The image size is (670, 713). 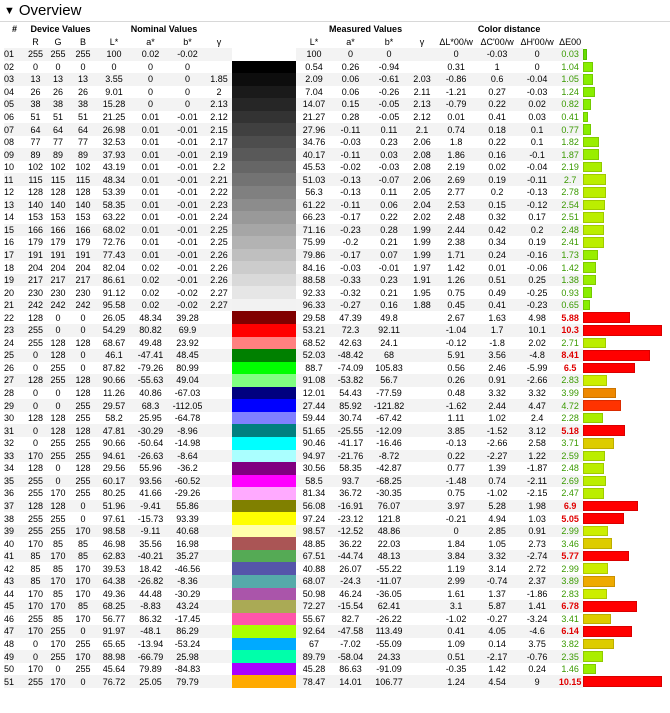 What do you see at coordinates (456, 506) in the screenshot?
I see `table-cell: 3.97` at bounding box center [456, 506].